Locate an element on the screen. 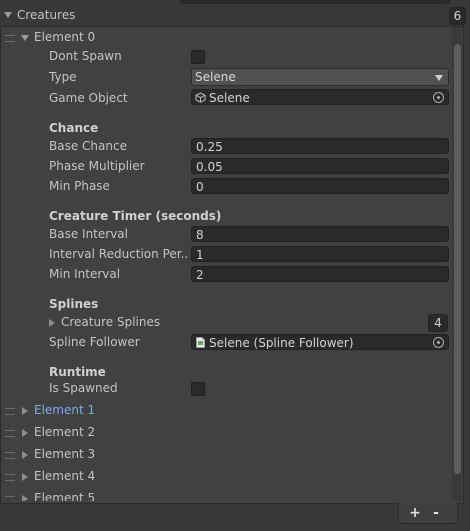 This screenshot has width=470, height=531. min-interval-label: Min Interval is located at coordinates (85, 274).